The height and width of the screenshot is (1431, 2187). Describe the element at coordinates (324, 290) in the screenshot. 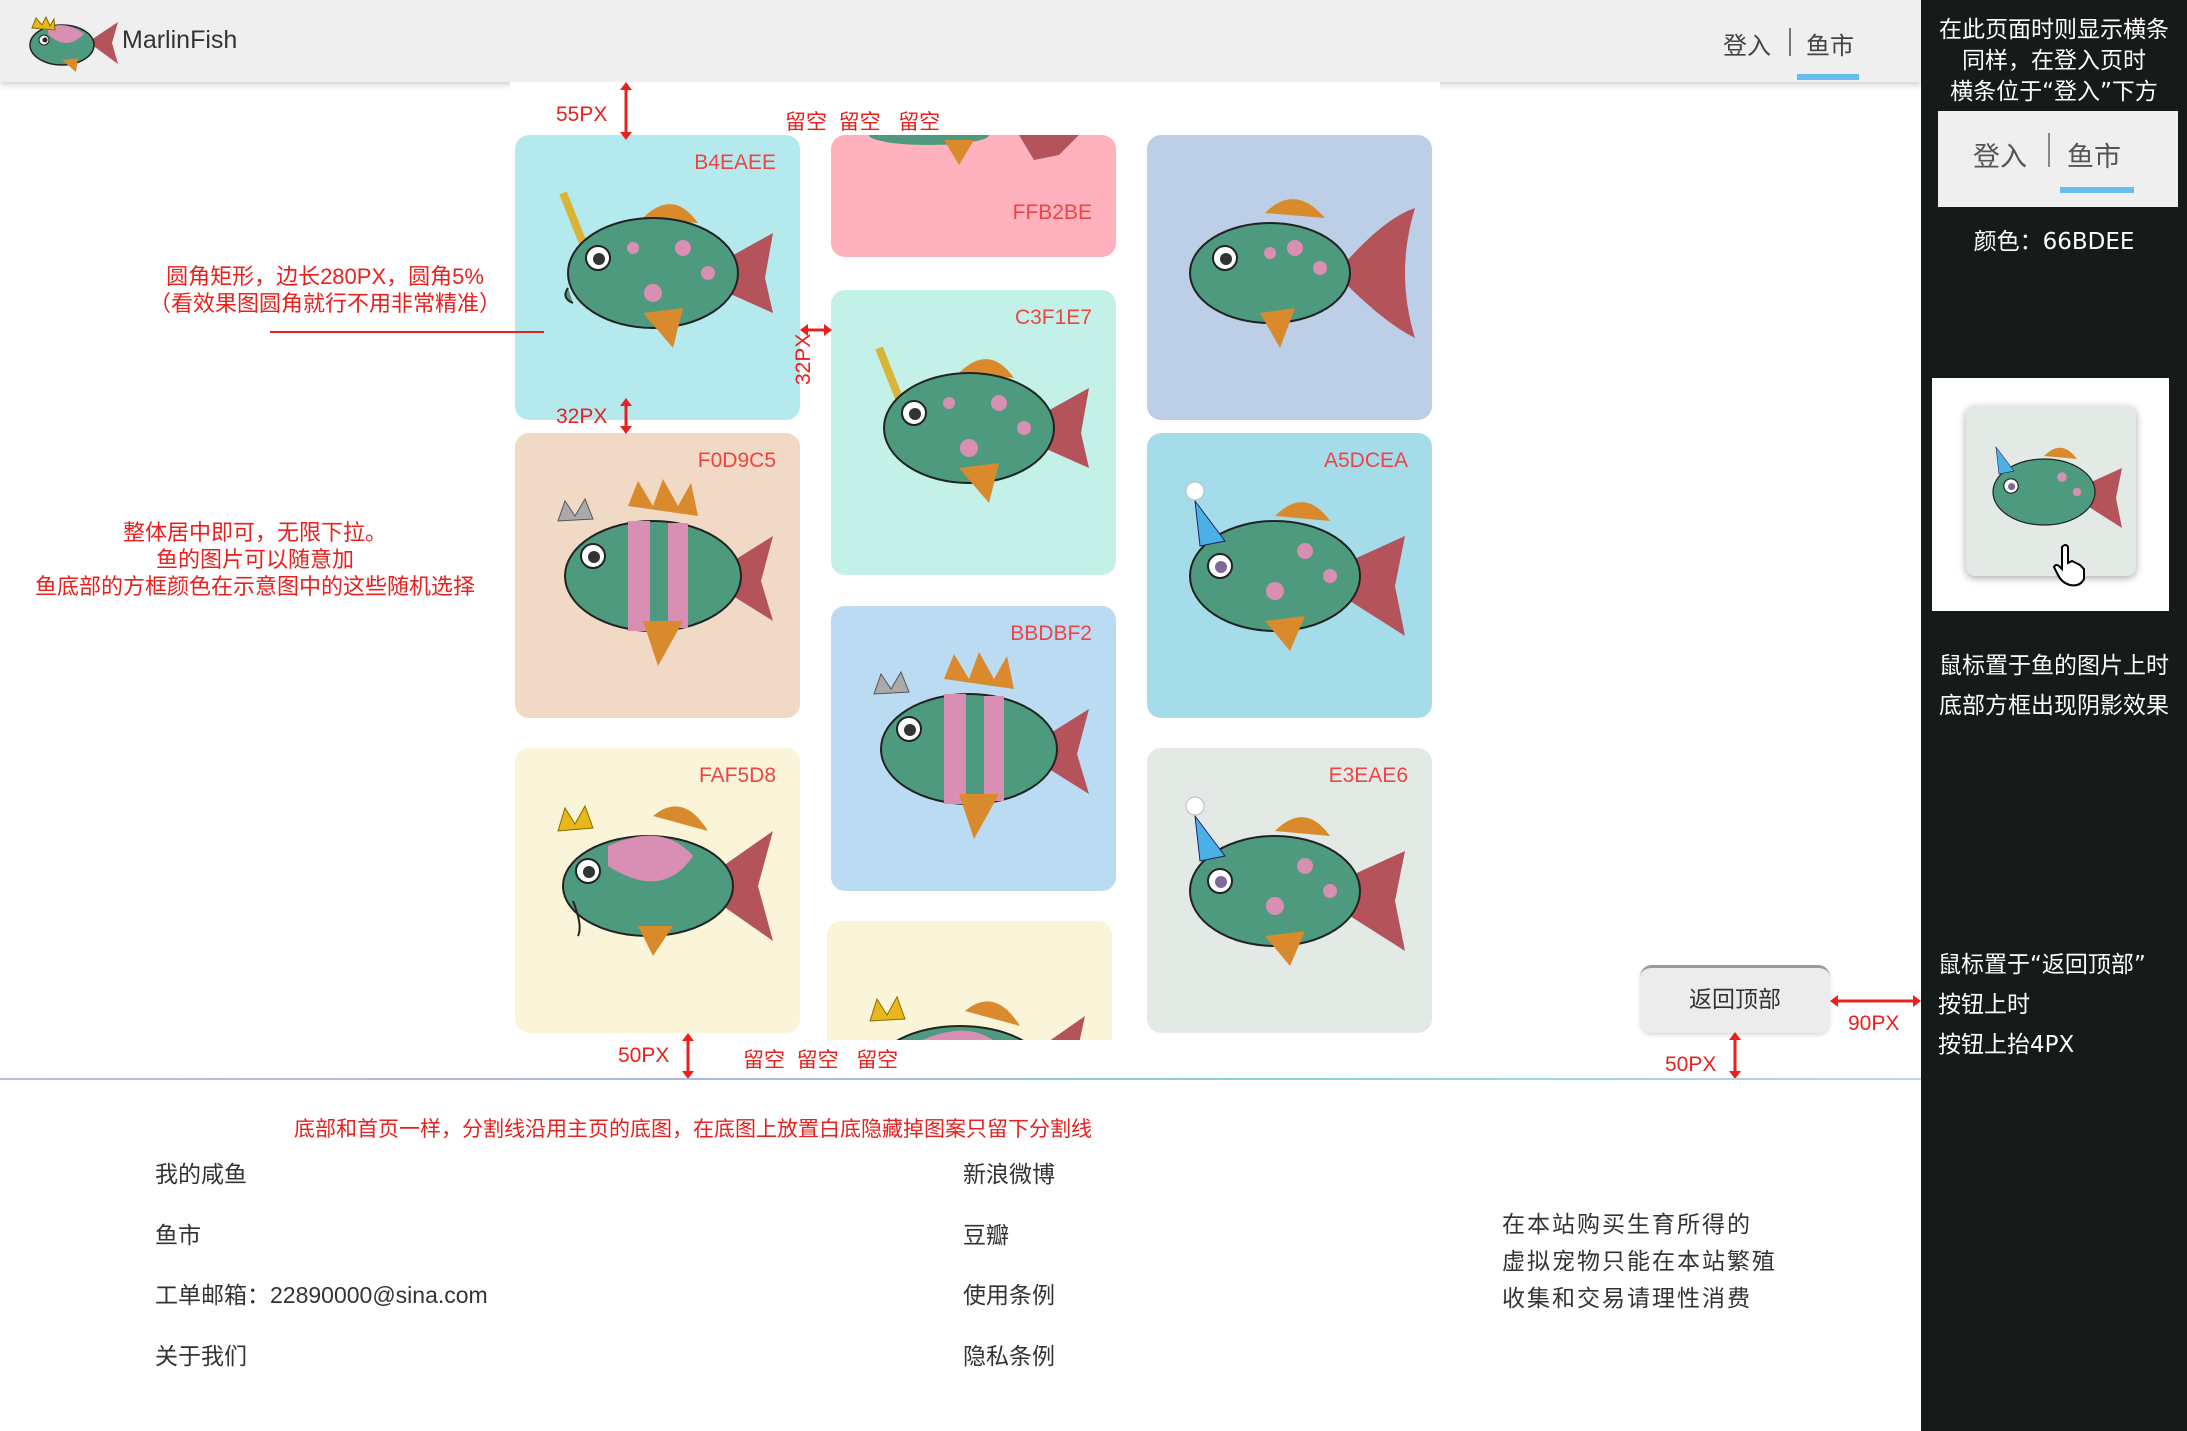

I see `annotation-card-spec: 圆角矩形，边长280PX，圆角5% （看效果图圆角就行不用非常精准）` at that location.